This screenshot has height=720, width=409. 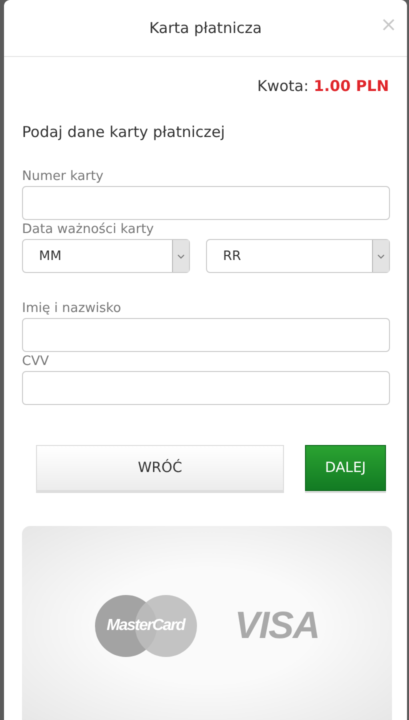 What do you see at coordinates (145, 626) in the screenshot?
I see `card-logo: MasterCard` at bounding box center [145, 626].